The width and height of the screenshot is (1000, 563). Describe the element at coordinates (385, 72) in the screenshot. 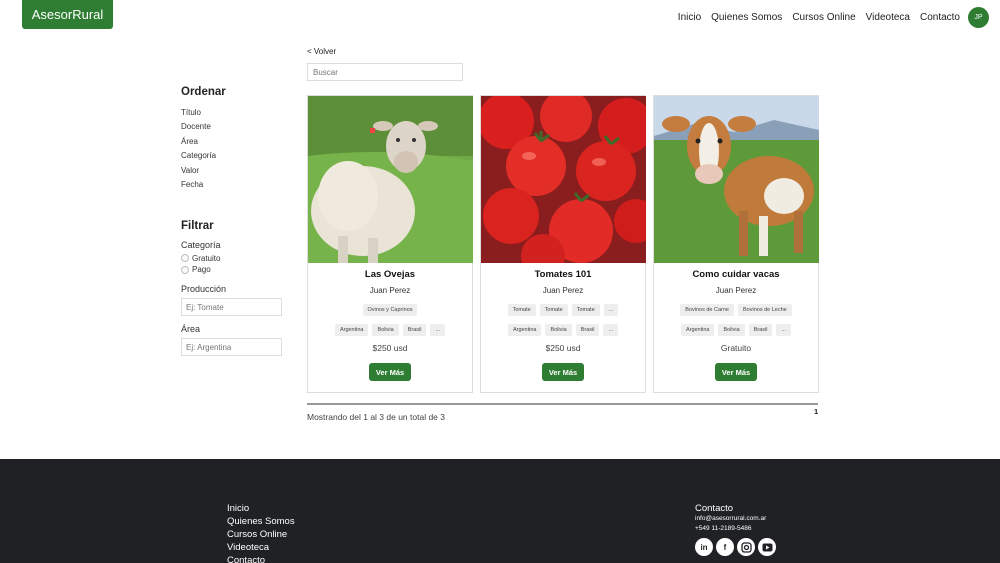

I see `search-input` at that location.